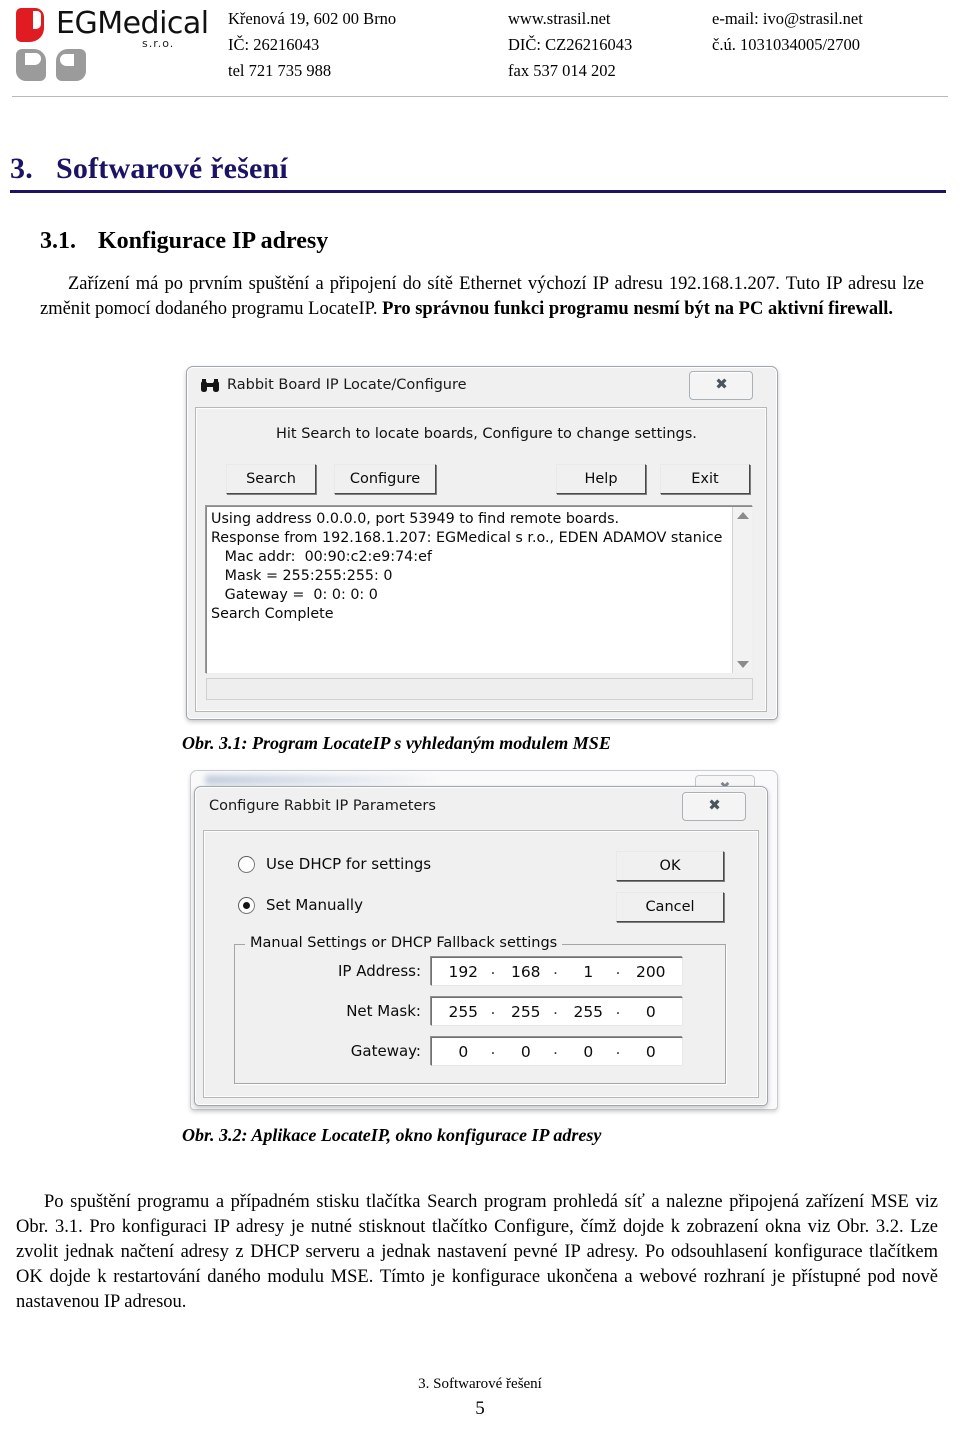 The width and height of the screenshot is (960, 1435). I want to click on configure-dialog-title: Configure Rabbit IP Parameters, so click(322, 806).